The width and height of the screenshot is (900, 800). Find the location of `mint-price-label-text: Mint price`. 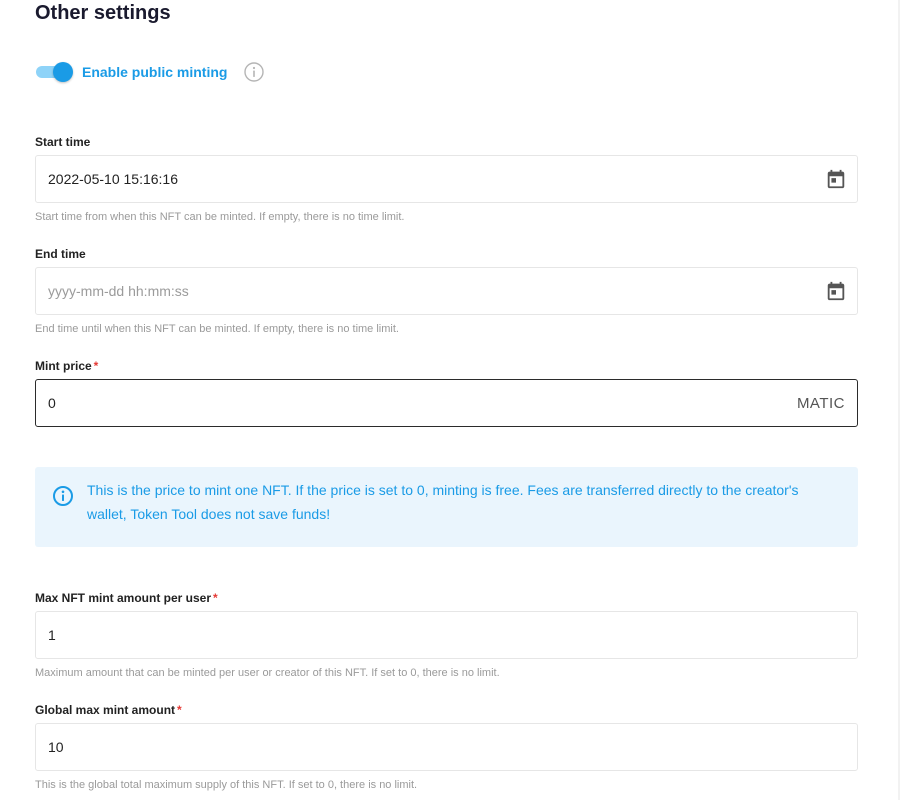

mint-price-label-text: Mint price is located at coordinates (63, 366).